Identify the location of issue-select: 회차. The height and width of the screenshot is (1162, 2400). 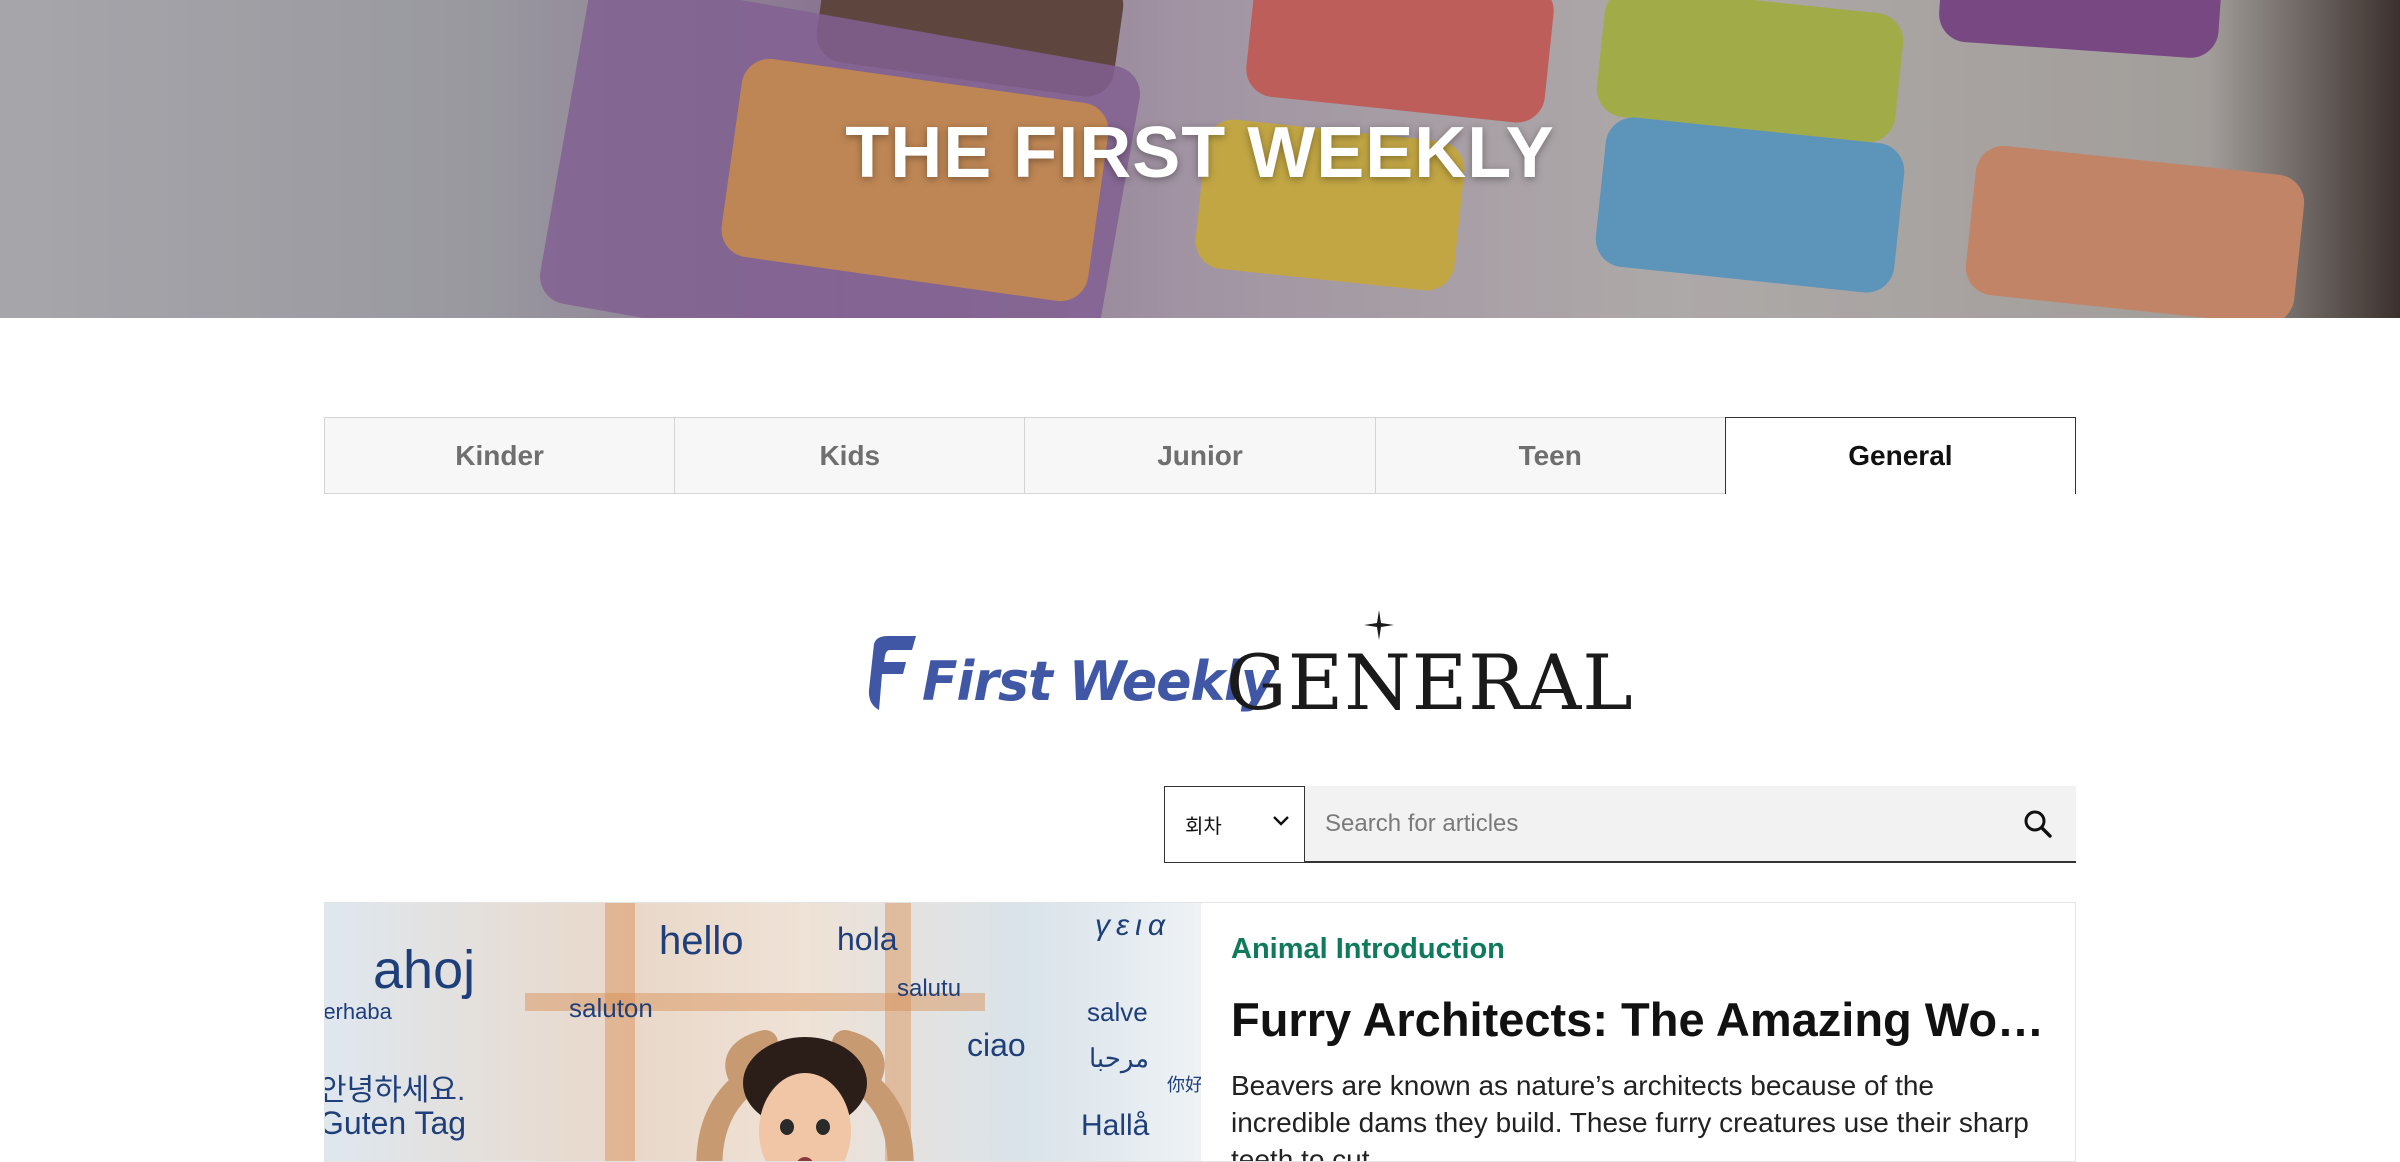
(1234, 824).